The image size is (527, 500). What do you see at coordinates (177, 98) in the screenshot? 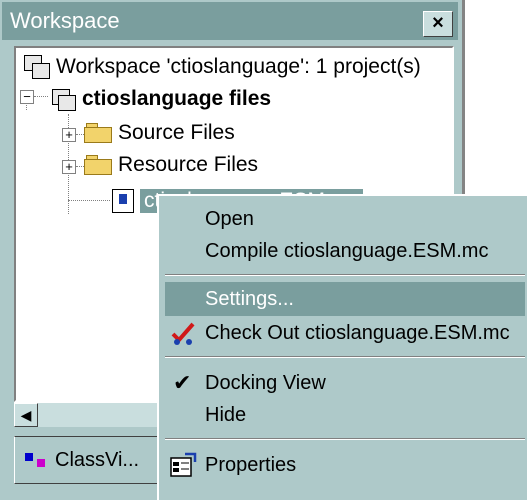
I see `project-label: ctioslanguage files` at bounding box center [177, 98].